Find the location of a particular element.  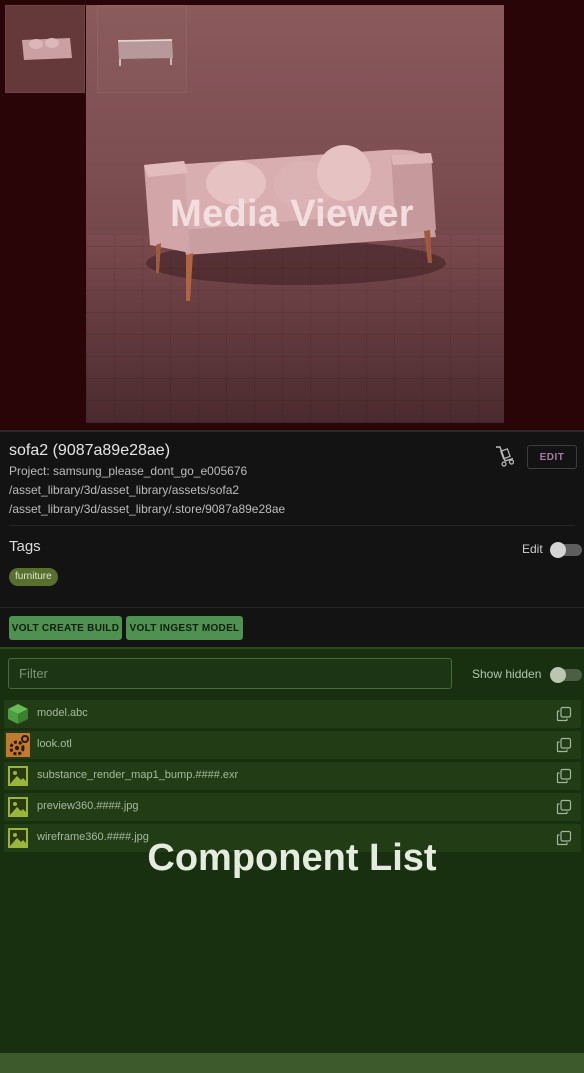

list-item: substance_render_map1_bump.####.exr is located at coordinates (292, 776).